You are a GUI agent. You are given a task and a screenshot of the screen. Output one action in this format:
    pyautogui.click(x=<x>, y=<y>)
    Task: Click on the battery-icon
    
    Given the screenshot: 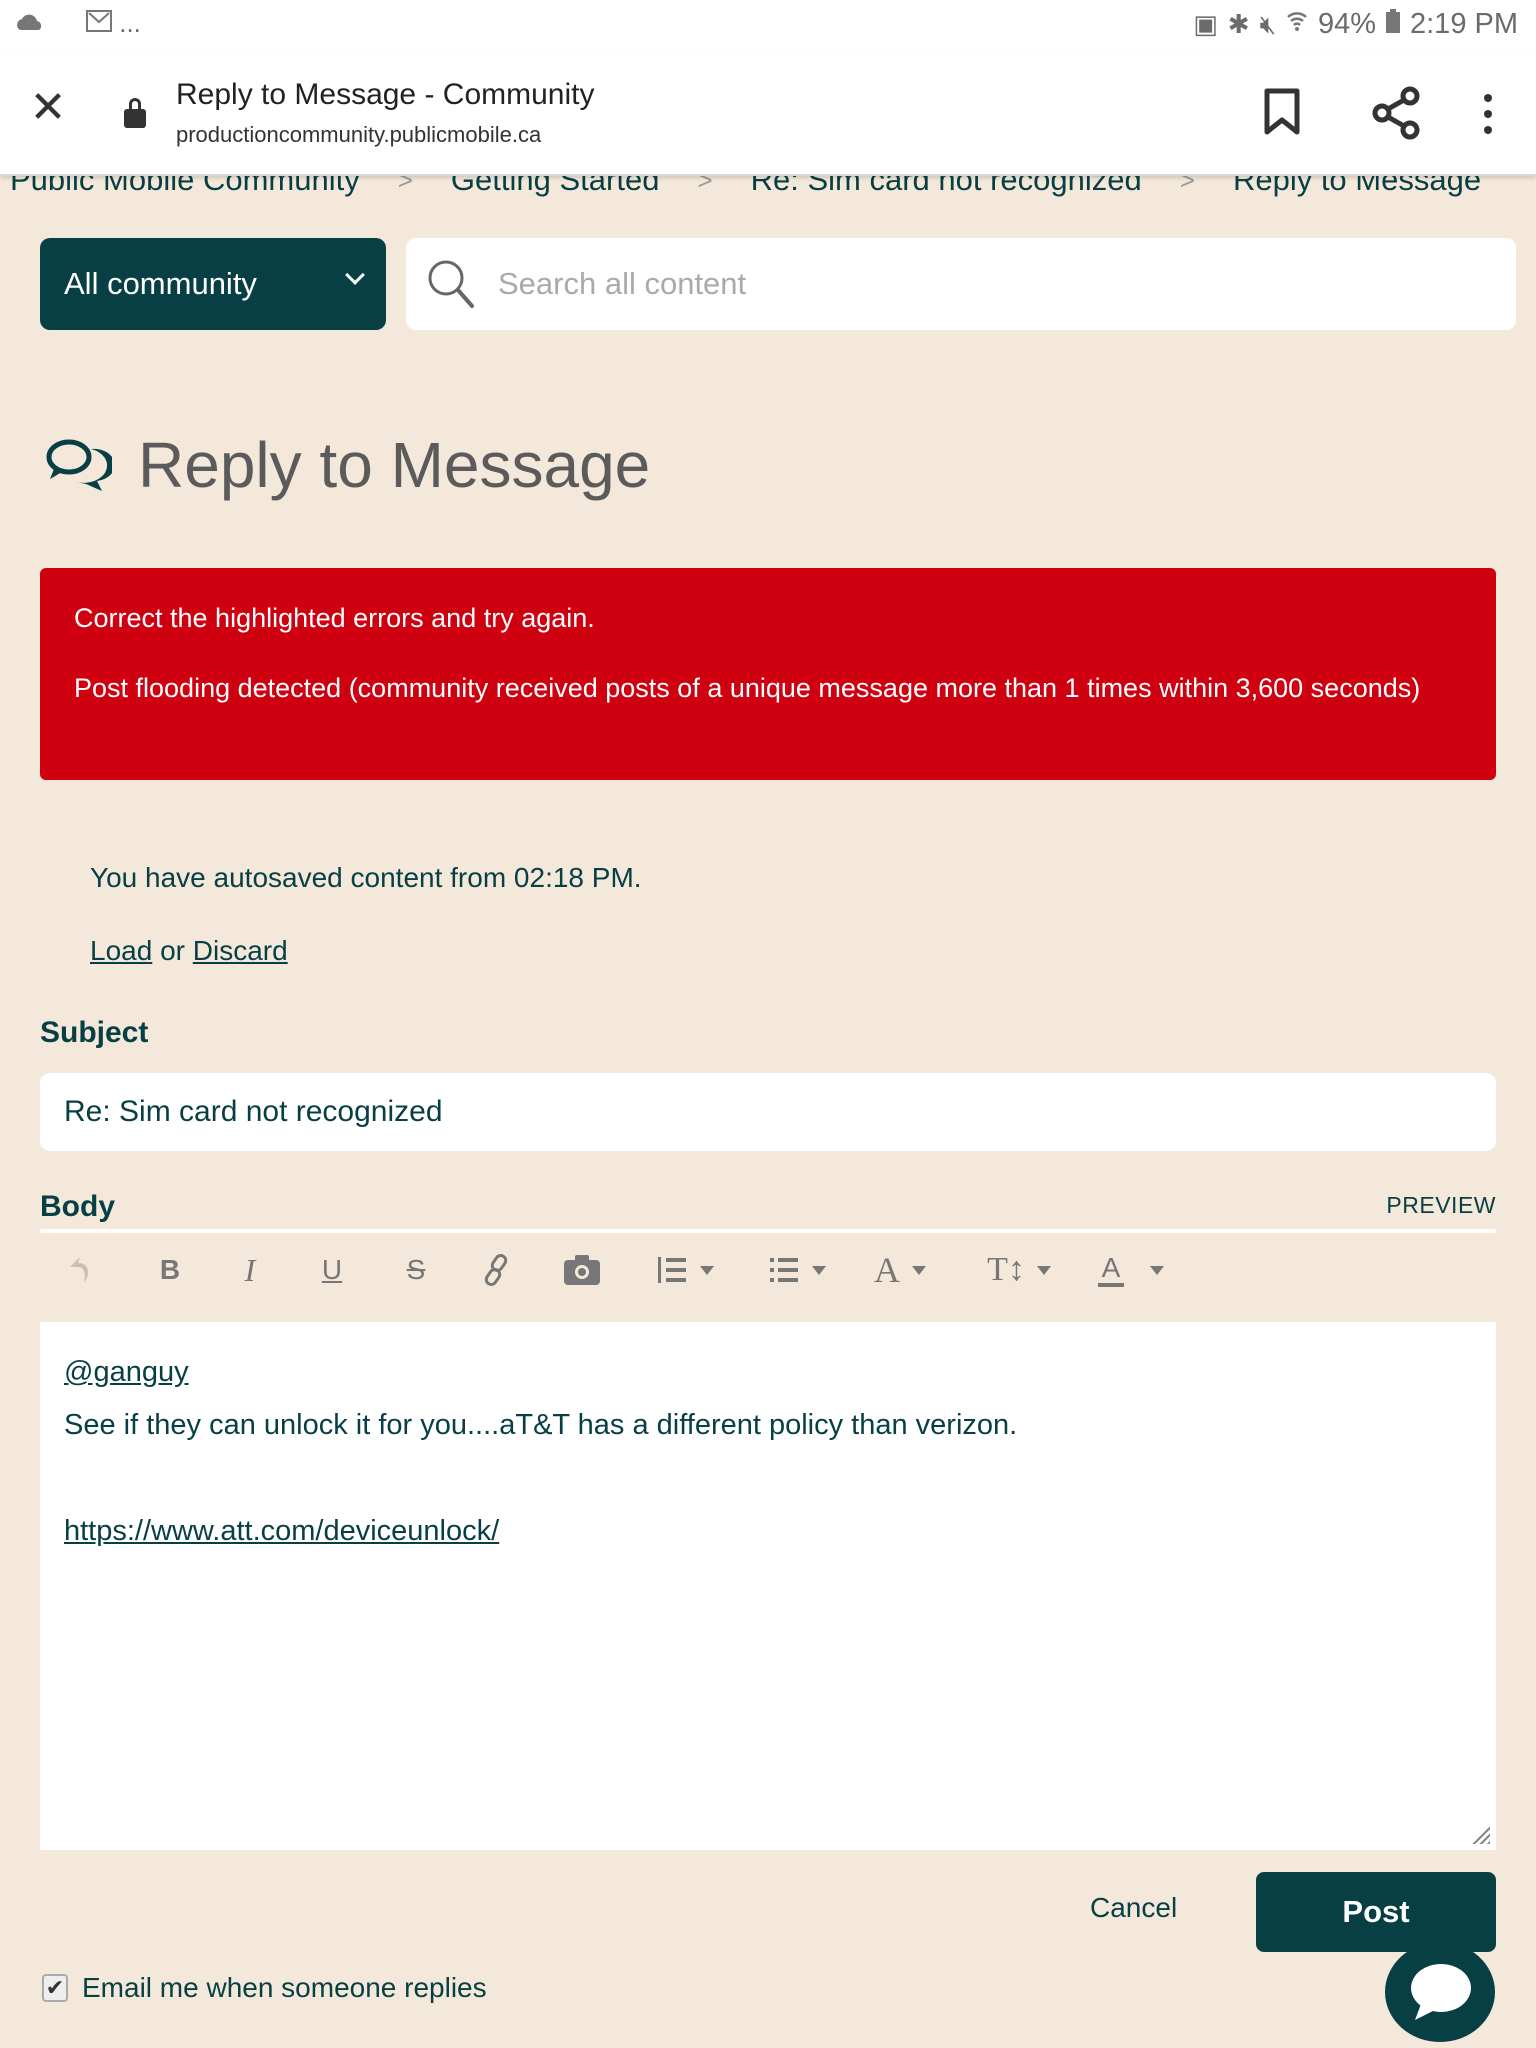 What is the action you would take?
    pyautogui.click(x=1393, y=24)
    